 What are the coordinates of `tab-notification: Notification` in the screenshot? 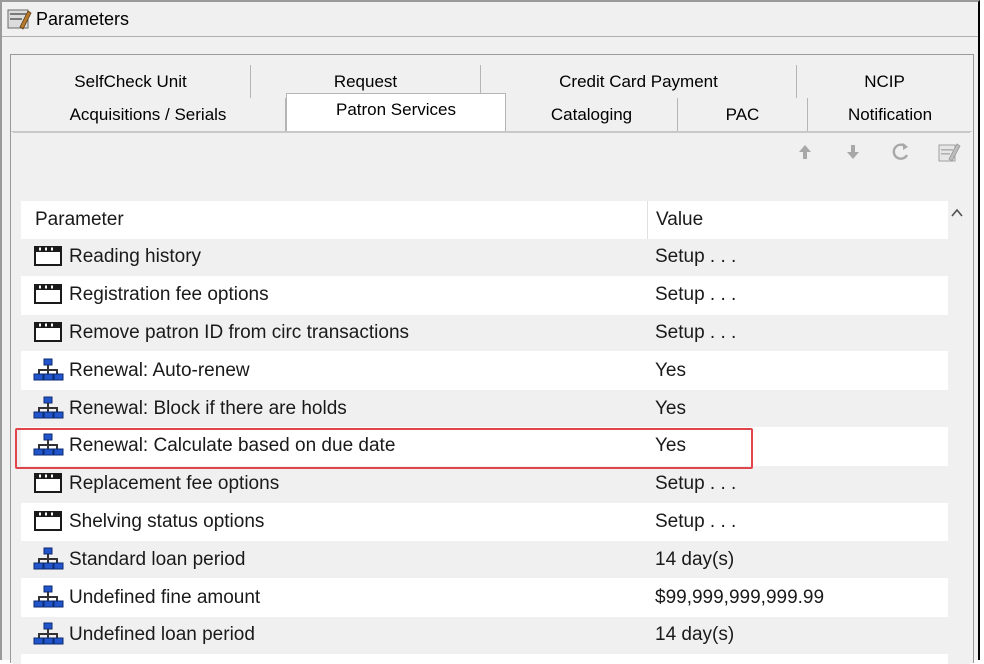 It's located at (890, 114).